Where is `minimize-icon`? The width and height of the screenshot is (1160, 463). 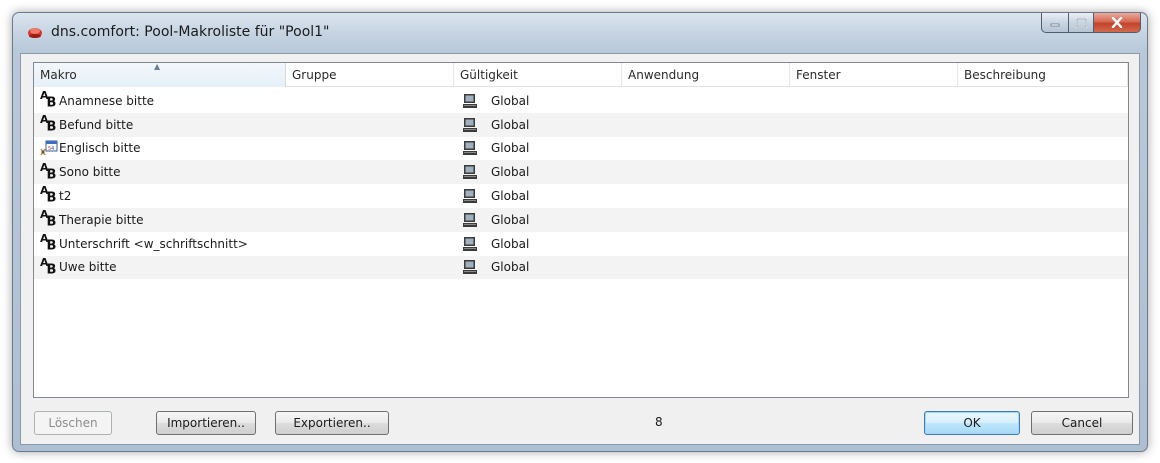 minimize-icon is located at coordinates (1055, 24).